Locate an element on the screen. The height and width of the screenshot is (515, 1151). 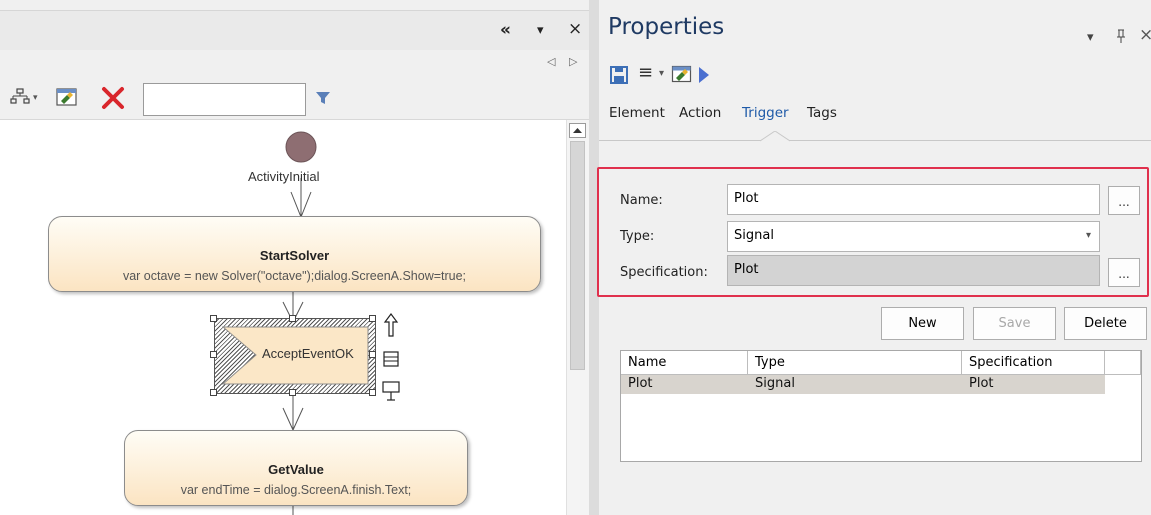
type-select: Signal ▾ is located at coordinates (913, 236).